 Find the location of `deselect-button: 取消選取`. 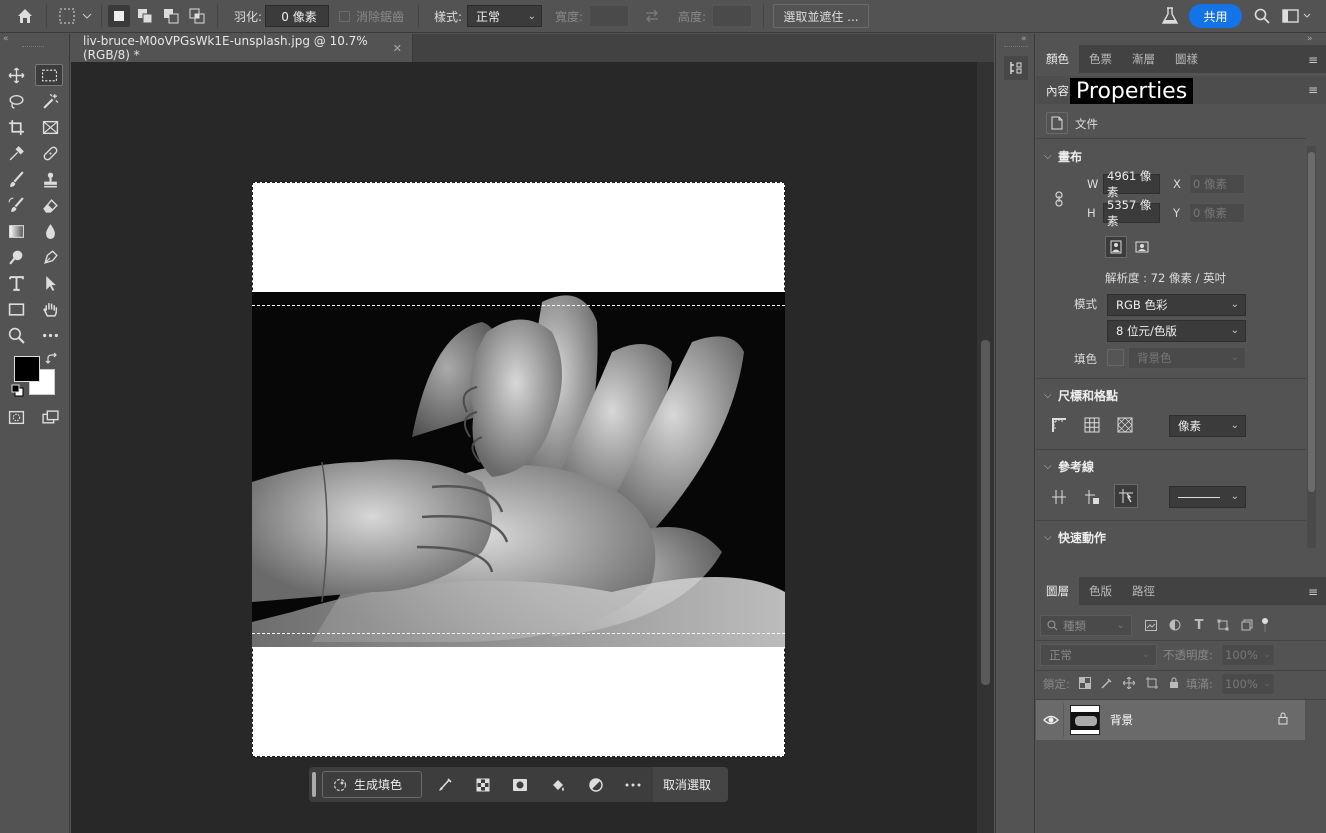

deselect-button: 取消選取 is located at coordinates (690, 784).